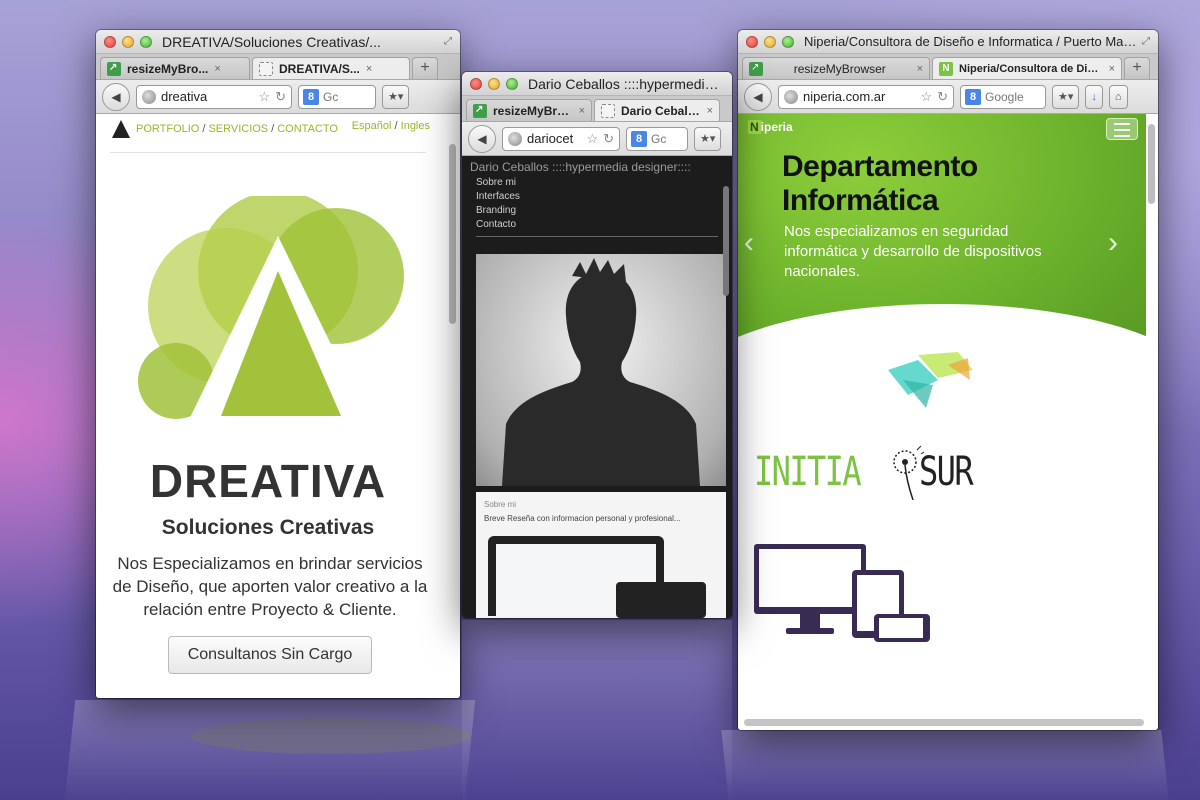  I want to click on menu-item-branding: Branding, so click(498, 211).